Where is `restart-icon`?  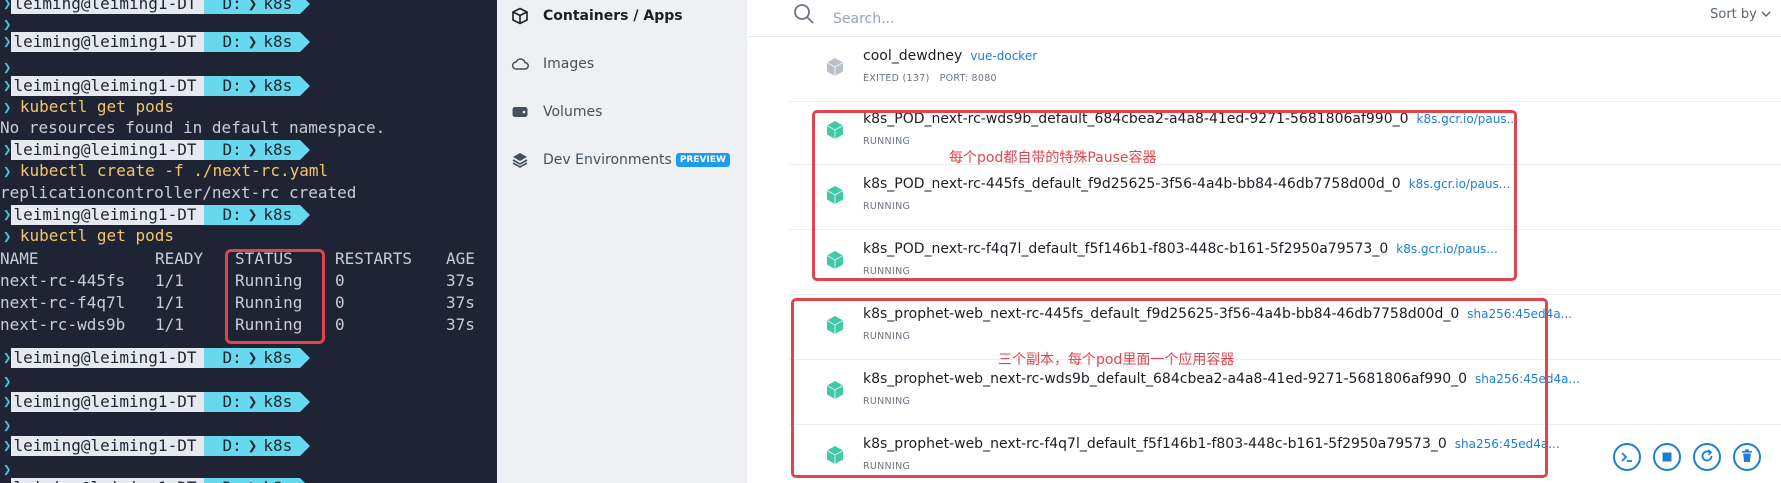
restart-icon is located at coordinates (1707, 457).